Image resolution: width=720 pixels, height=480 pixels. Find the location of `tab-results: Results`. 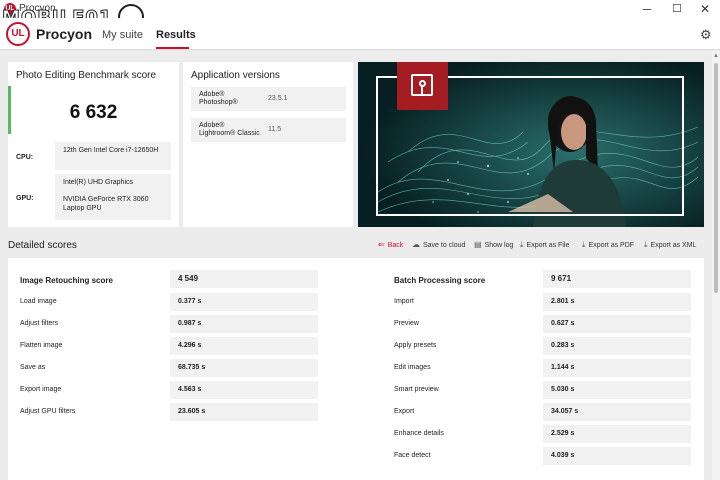

tab-results: Results is located at coordinates (176, 35).